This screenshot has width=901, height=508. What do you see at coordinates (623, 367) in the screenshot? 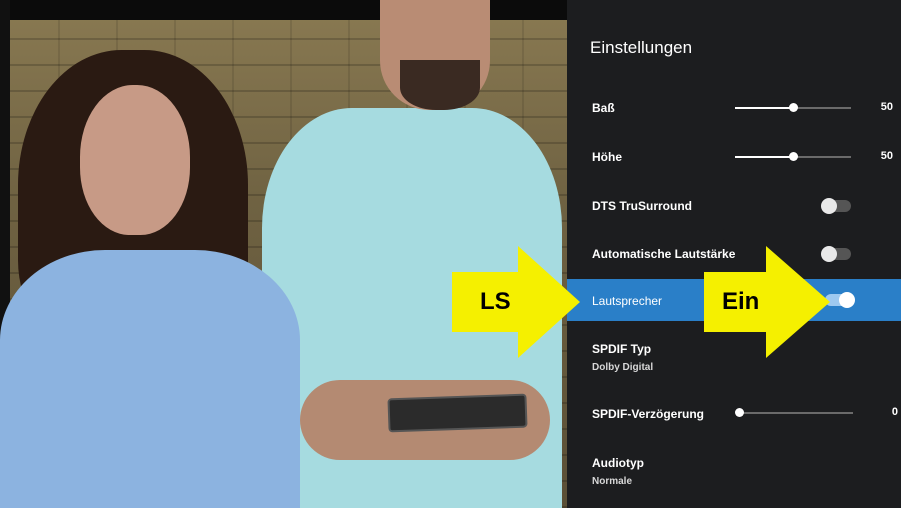
I see `setting-sublabel: Dolby Digital` at bounding box center [623, 367].